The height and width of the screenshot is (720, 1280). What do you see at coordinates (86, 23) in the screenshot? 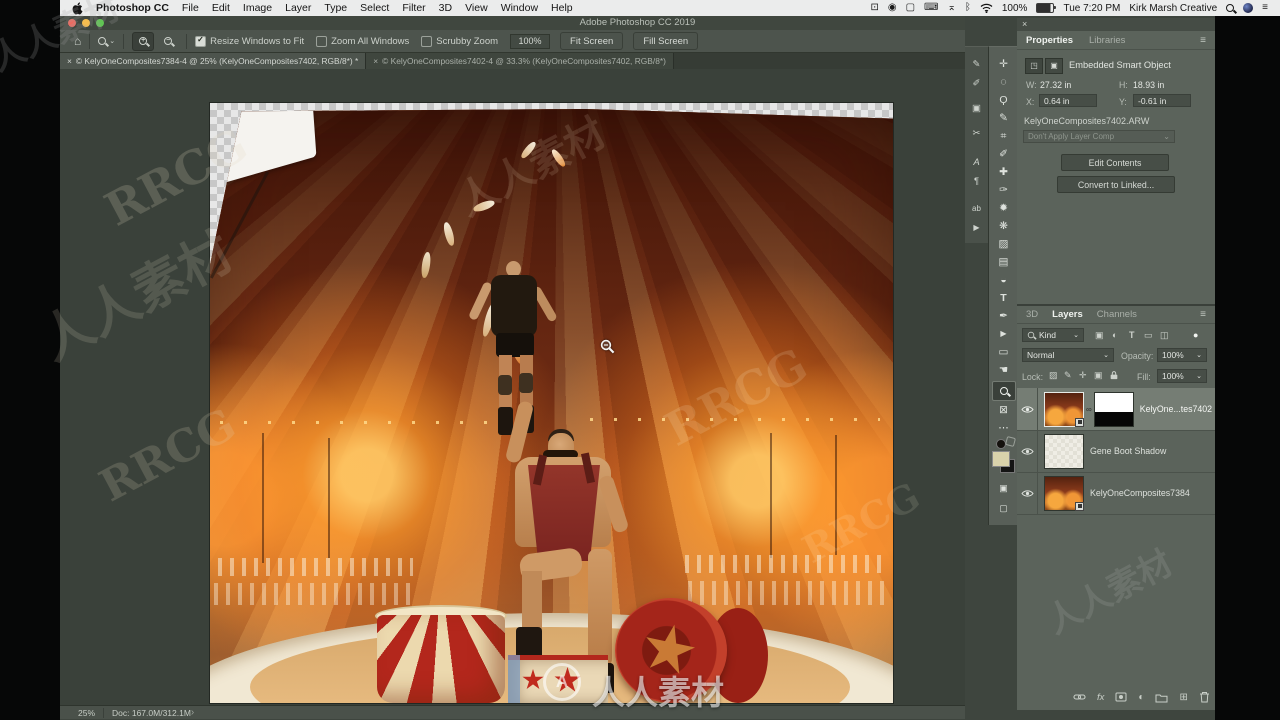
I see `minimize-window-button` at bounding box center [86, 23].